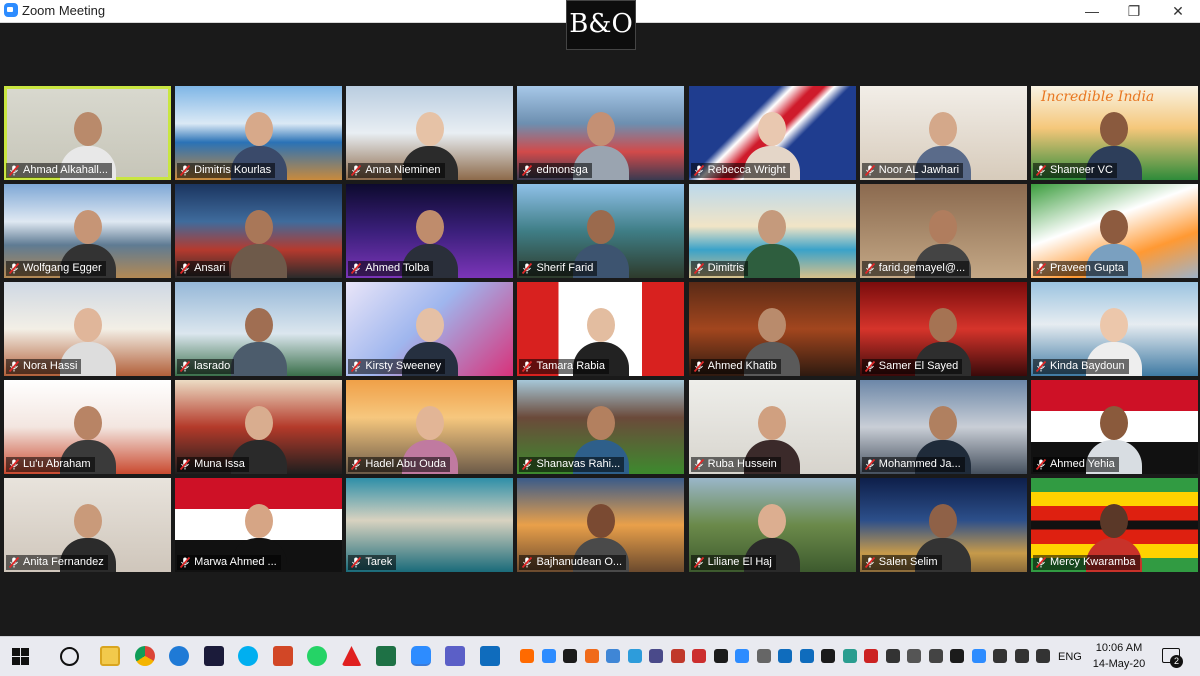 This screenshot has height=676, width=1200. I want to click on video-tile: Wolfgang Egger, so click(87, 231).